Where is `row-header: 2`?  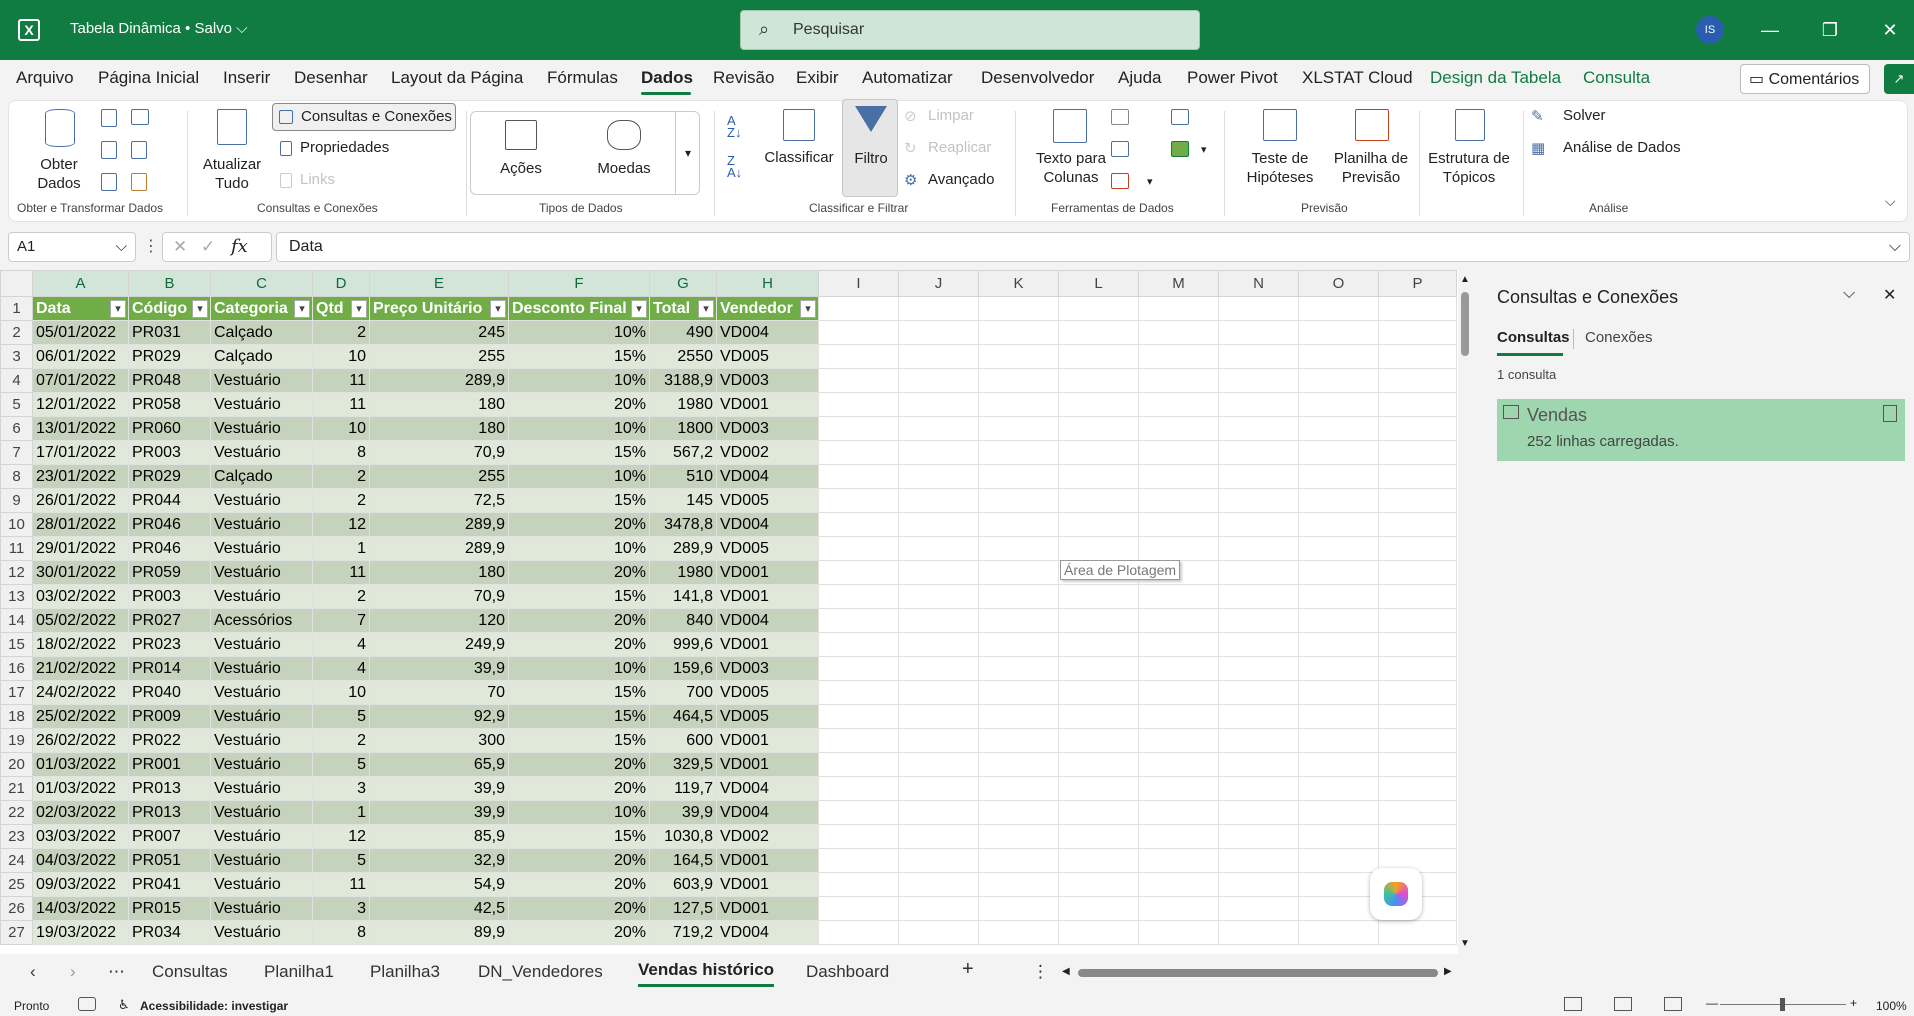 row-header: 2 is located at coordinates (16, 332).